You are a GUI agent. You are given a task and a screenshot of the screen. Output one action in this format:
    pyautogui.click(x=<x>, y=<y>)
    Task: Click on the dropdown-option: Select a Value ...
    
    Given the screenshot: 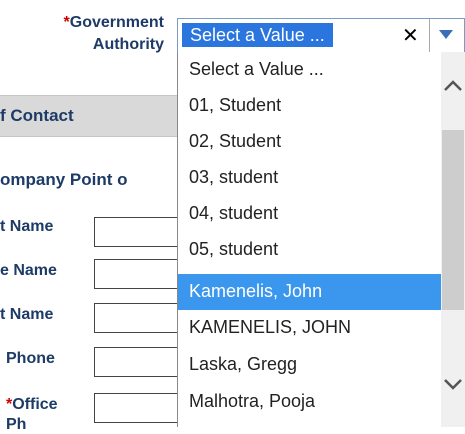 What is the action you would take?
    pyautogui.click(x=310, y=70)
    